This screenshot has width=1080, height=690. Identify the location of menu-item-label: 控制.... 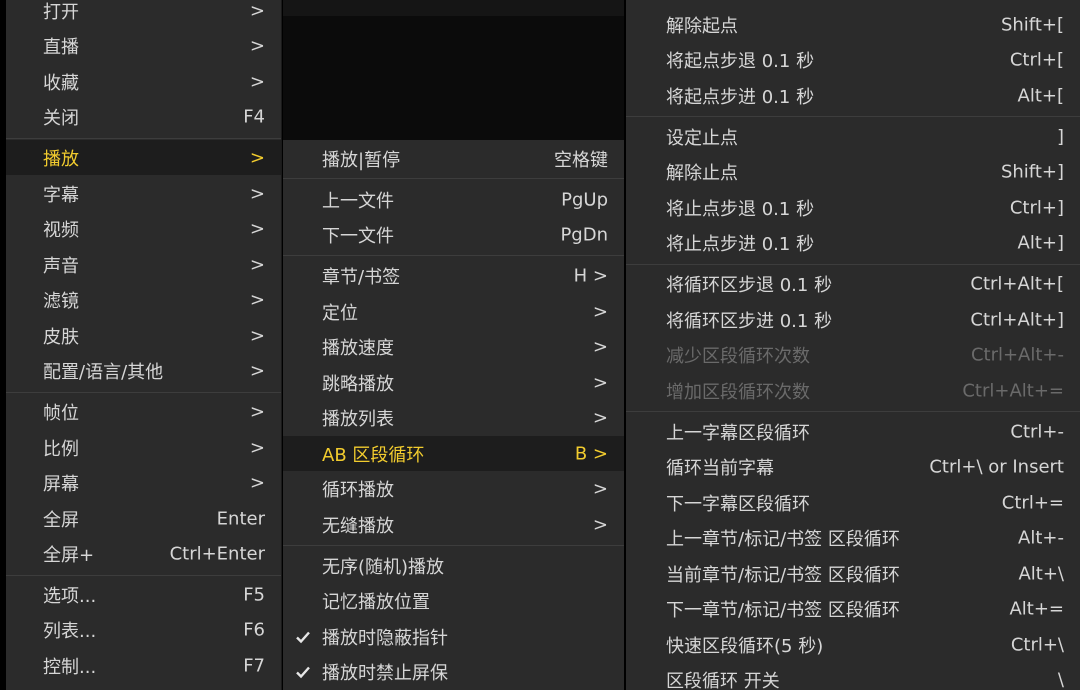
(70, 667).